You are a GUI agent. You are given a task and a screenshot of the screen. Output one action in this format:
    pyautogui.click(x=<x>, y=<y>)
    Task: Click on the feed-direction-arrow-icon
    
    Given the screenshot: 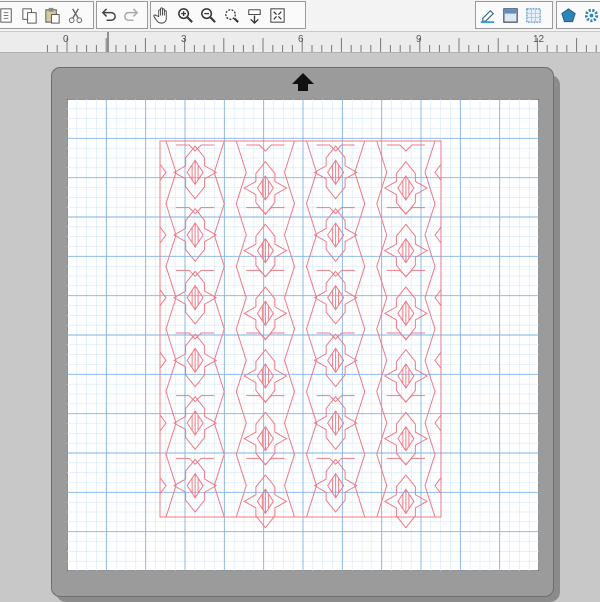 What is the action you would take?
    pyautogui.click(x=303, y=82)
    